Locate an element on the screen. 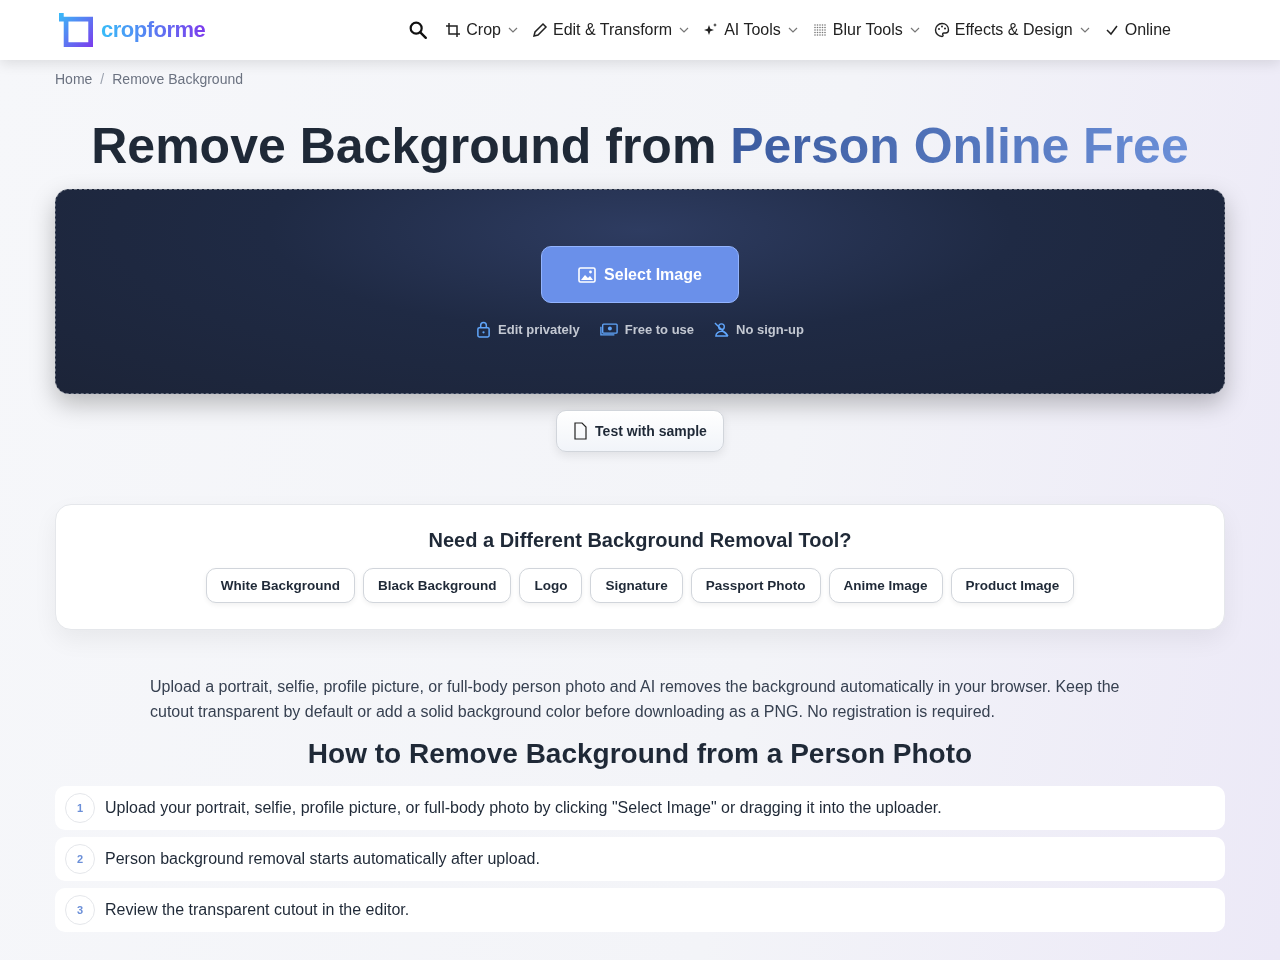 The height and width of the screenshot is (960, 1280). palette-icon is located at coordinates (941, 30).